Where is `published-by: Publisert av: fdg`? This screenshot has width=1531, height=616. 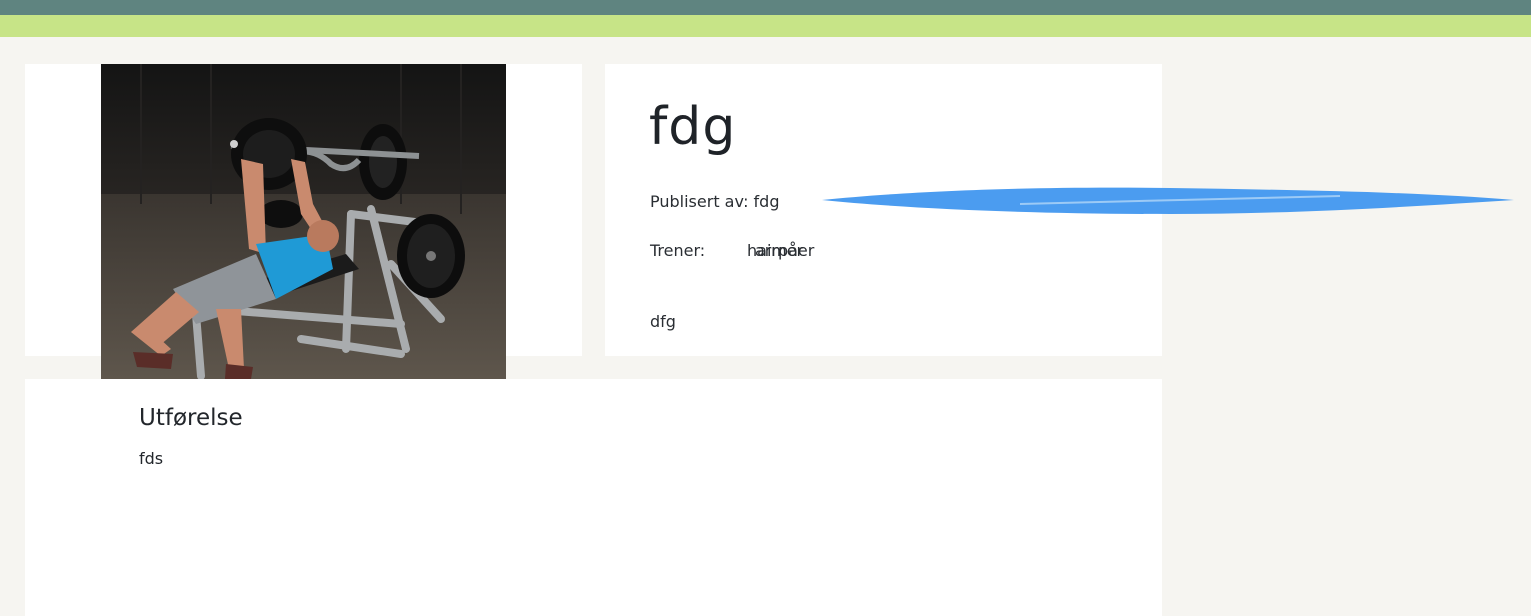
published-by: Publisert av: fdg is located at coordinates (715, 201).